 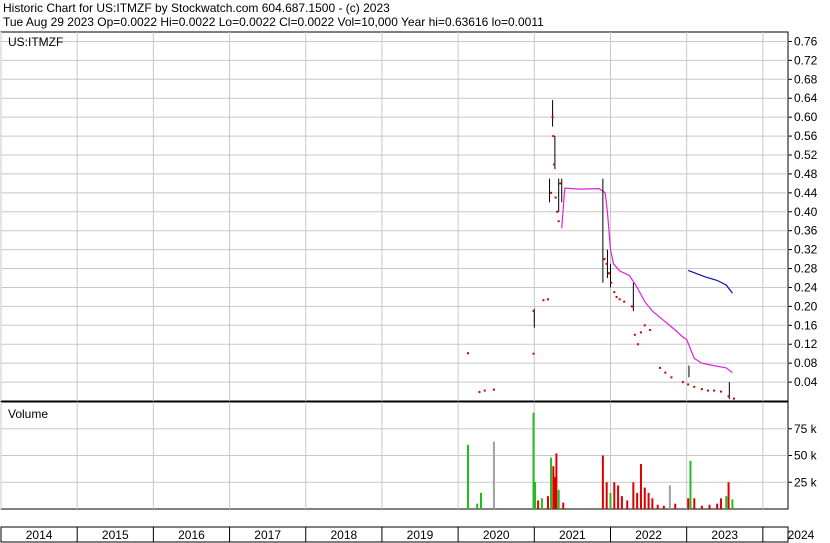 I want to click on year-tick-label: 2022, so click(x=648, y=535).